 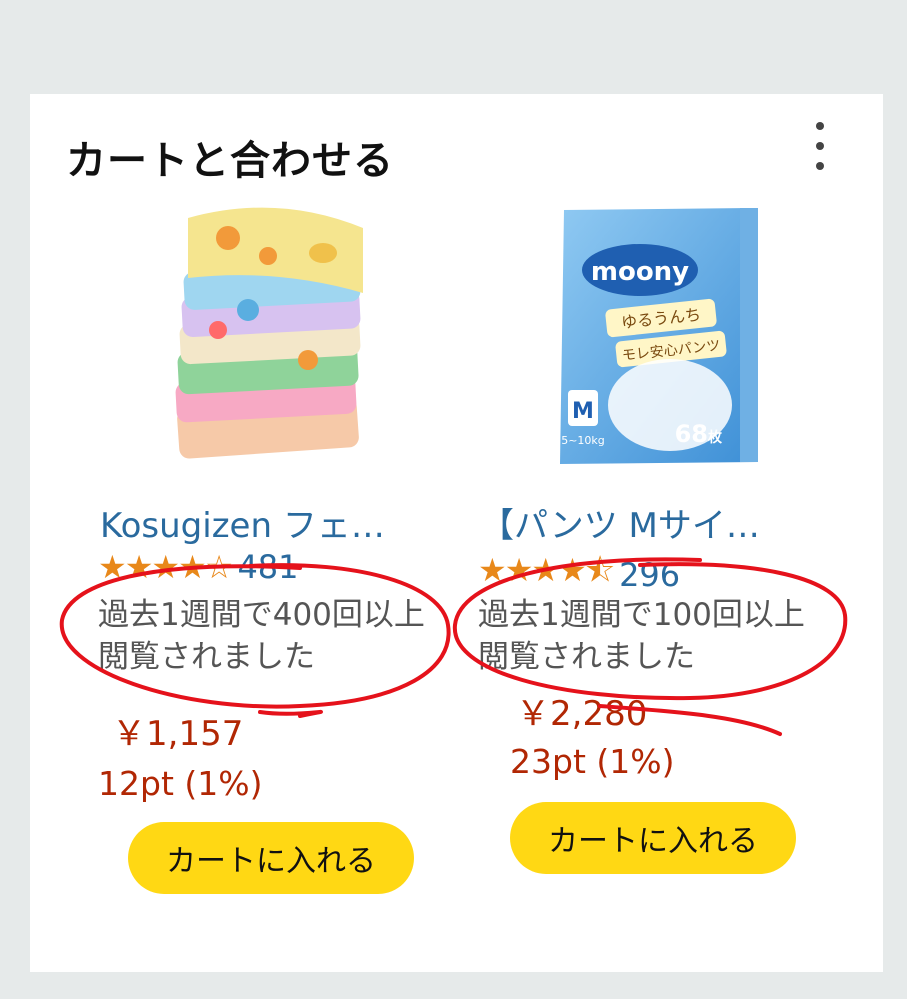 I want to click on product-points: 23pt (1%), so click(x=592, y=761).